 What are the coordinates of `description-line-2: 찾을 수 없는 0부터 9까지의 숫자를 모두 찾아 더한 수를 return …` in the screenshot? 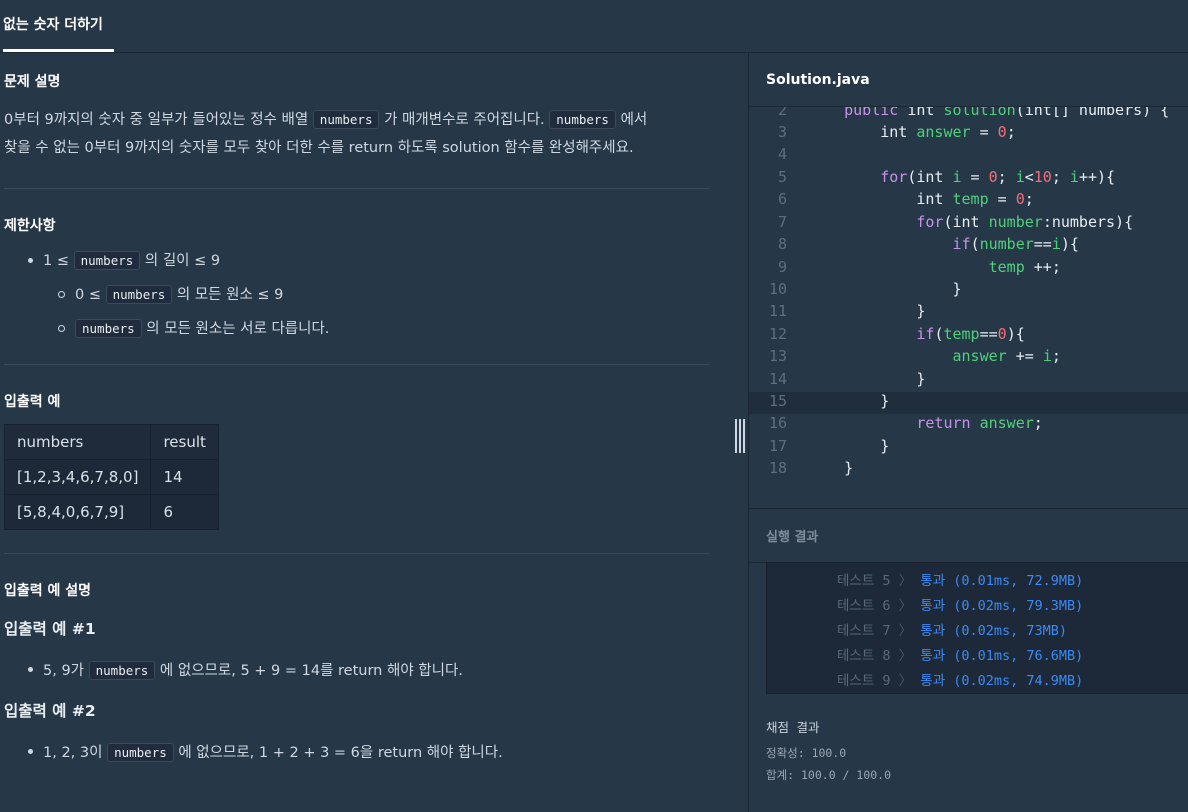 It's located at (319, 148).